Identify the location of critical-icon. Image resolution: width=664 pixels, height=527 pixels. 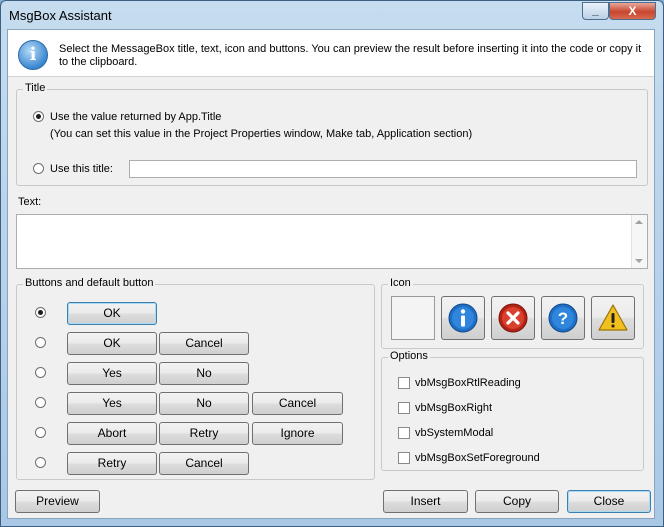
(513, 318).